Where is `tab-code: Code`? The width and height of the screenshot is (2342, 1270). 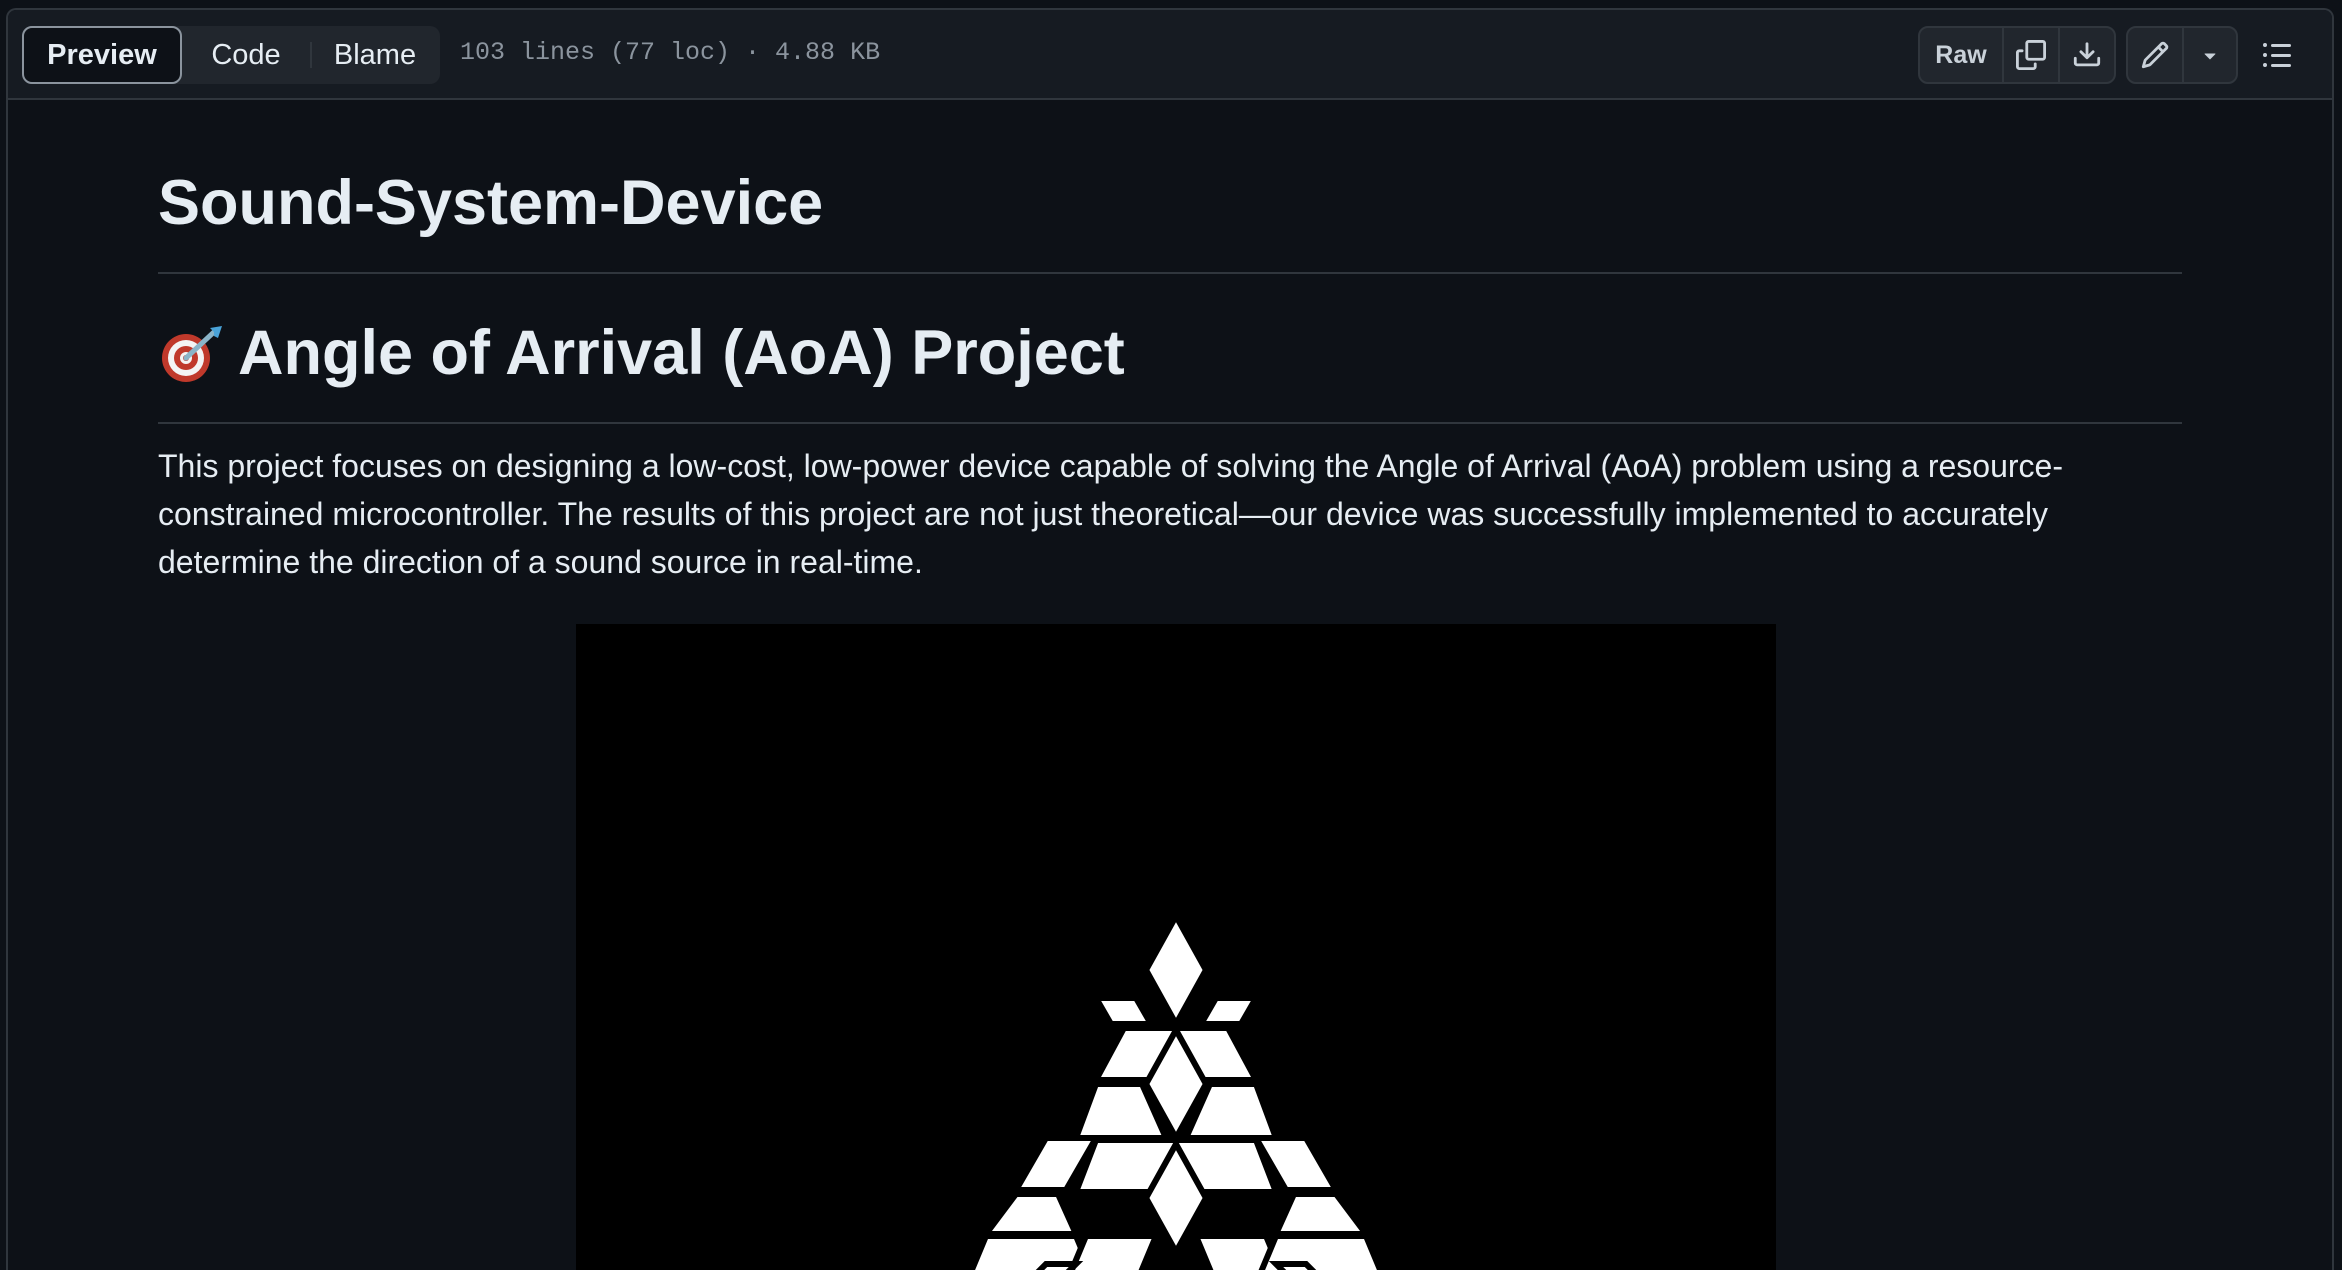
tab-code: Code is located at coordinates (246, 55).